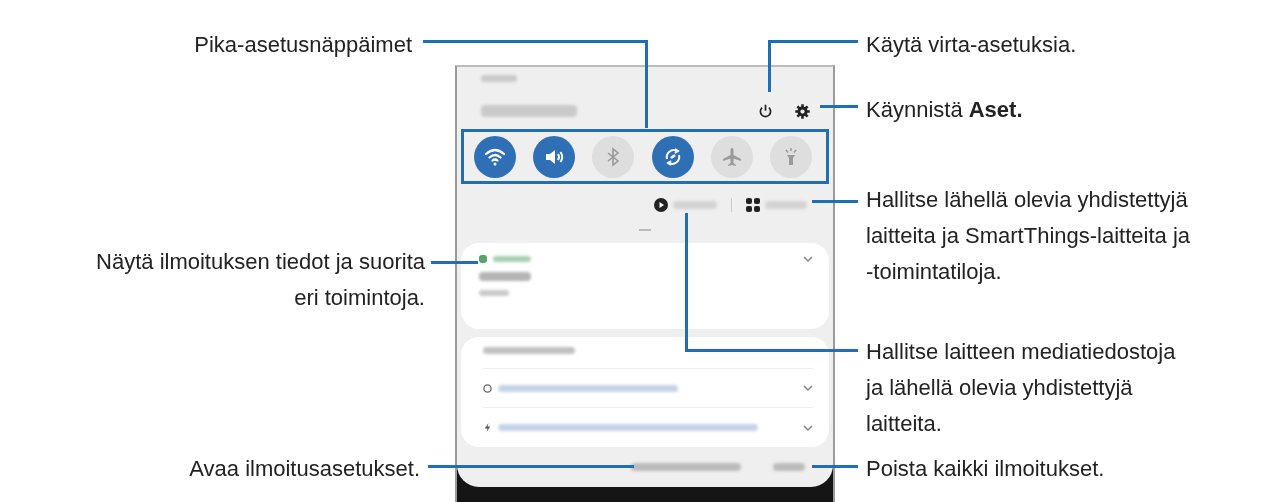 The image size is (1285, 502). Describe the element at coordinates (645, 230) in the screenshot. I see `drag-handle` at that location.